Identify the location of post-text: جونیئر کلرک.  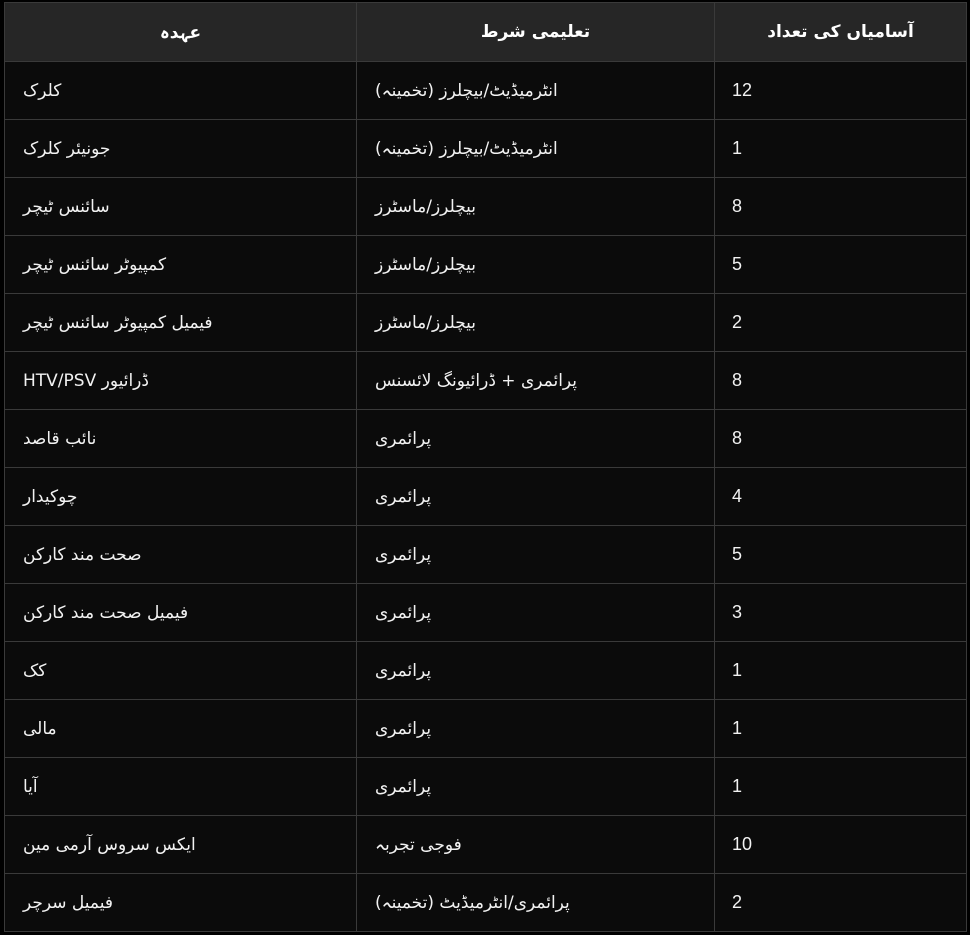
(67, 148).